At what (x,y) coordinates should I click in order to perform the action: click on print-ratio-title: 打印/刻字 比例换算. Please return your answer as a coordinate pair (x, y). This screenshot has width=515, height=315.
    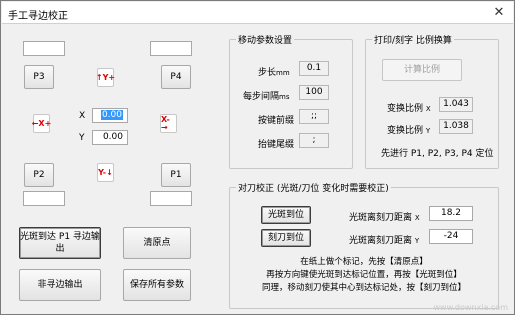
    Looking at the image, I should click on (413, 39).